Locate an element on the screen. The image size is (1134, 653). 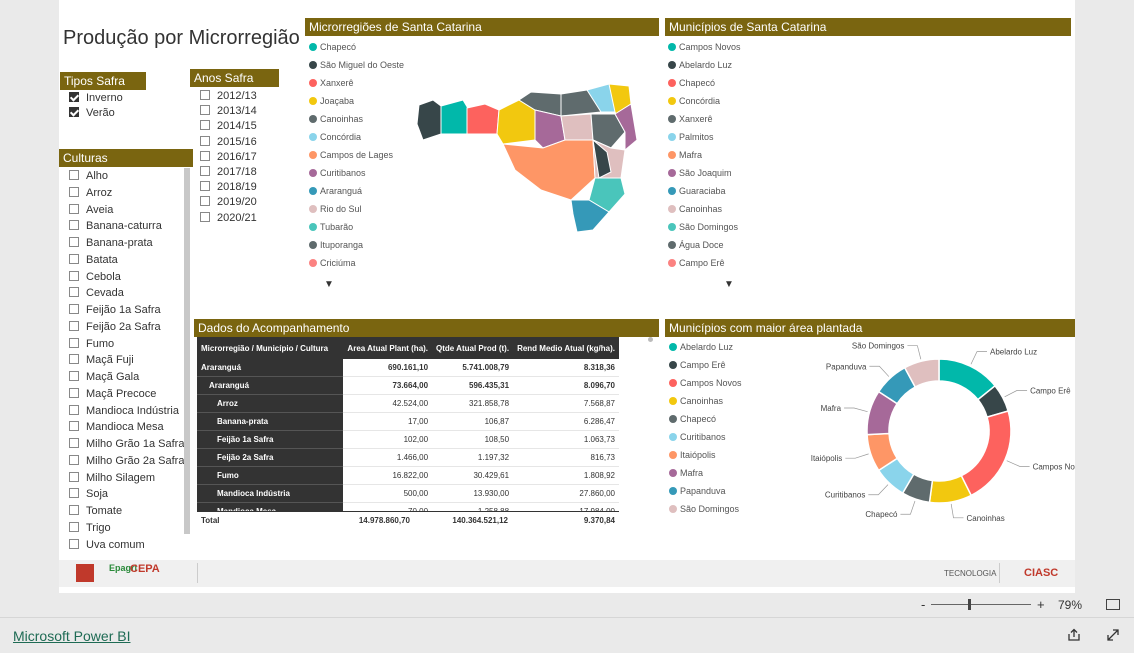
microrregioes-legend-item: Joaçaba is located at coordinates (331, 101).